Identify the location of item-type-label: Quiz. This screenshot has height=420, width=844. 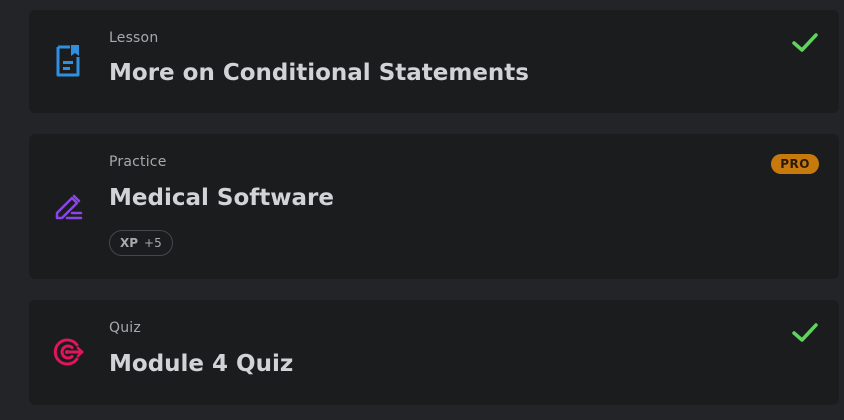
(125, 328).